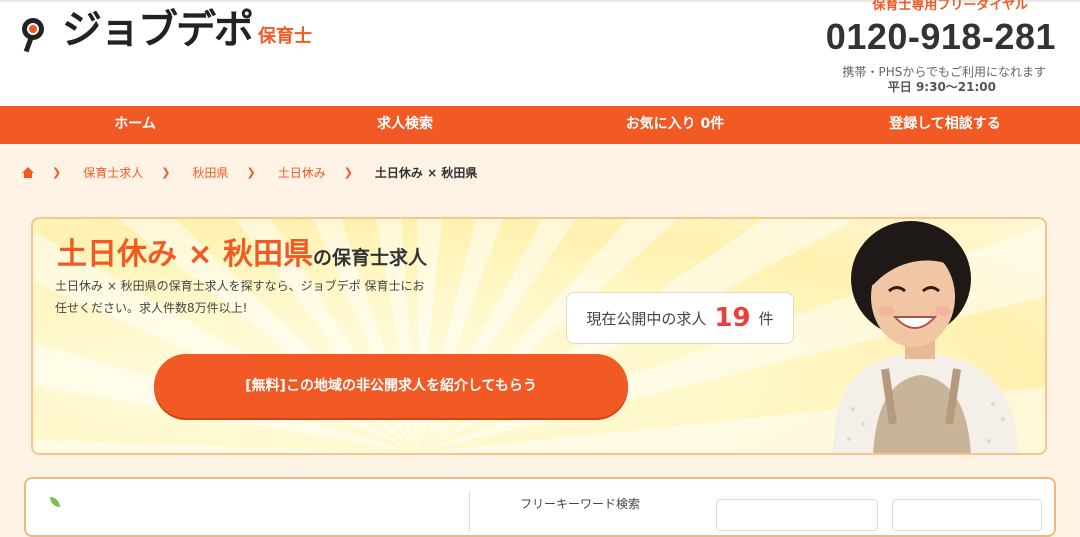 This screenshot has height=537, width=1080. Describe the element at coordinates (675, 125) in the screenshot. I see `nav-favorites: お気に入り 0件` at that location.